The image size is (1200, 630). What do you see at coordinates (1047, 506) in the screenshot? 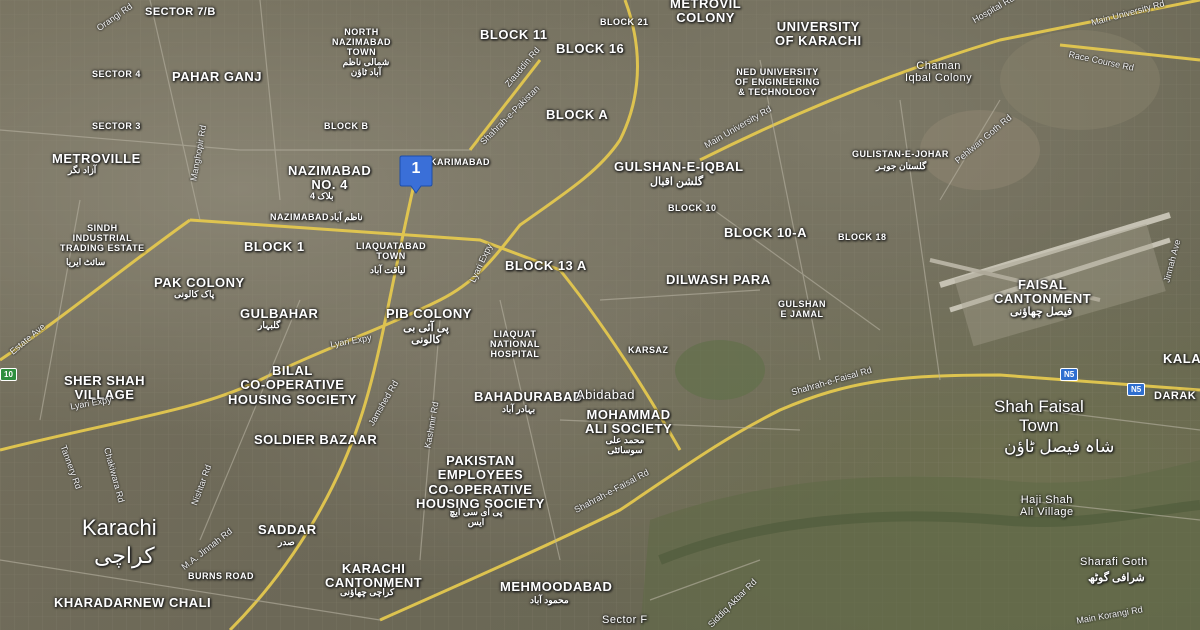
I see `label-haji-shah-ali-village: Haji Shah Ali Village` at bounding box center [1047, 506].